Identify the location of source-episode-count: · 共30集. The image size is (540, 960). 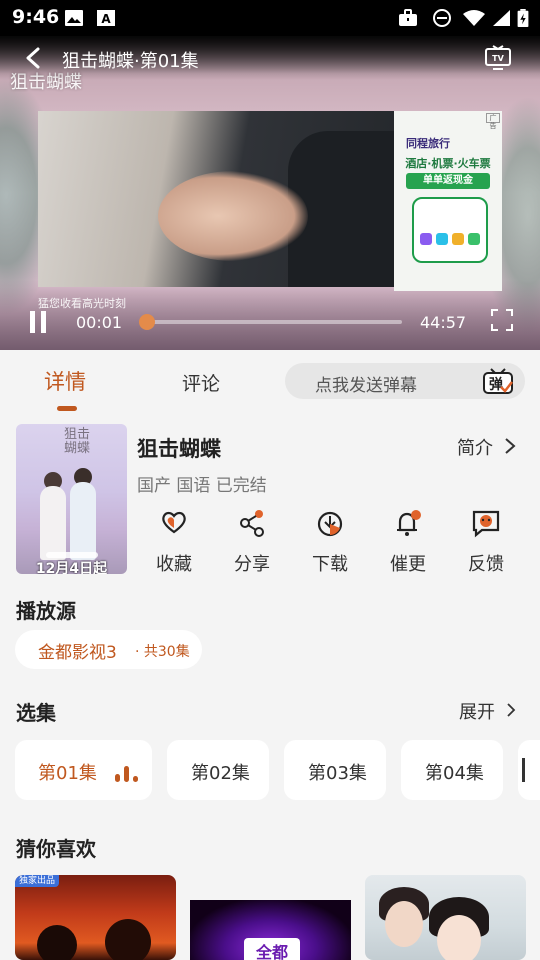
(162, 652).